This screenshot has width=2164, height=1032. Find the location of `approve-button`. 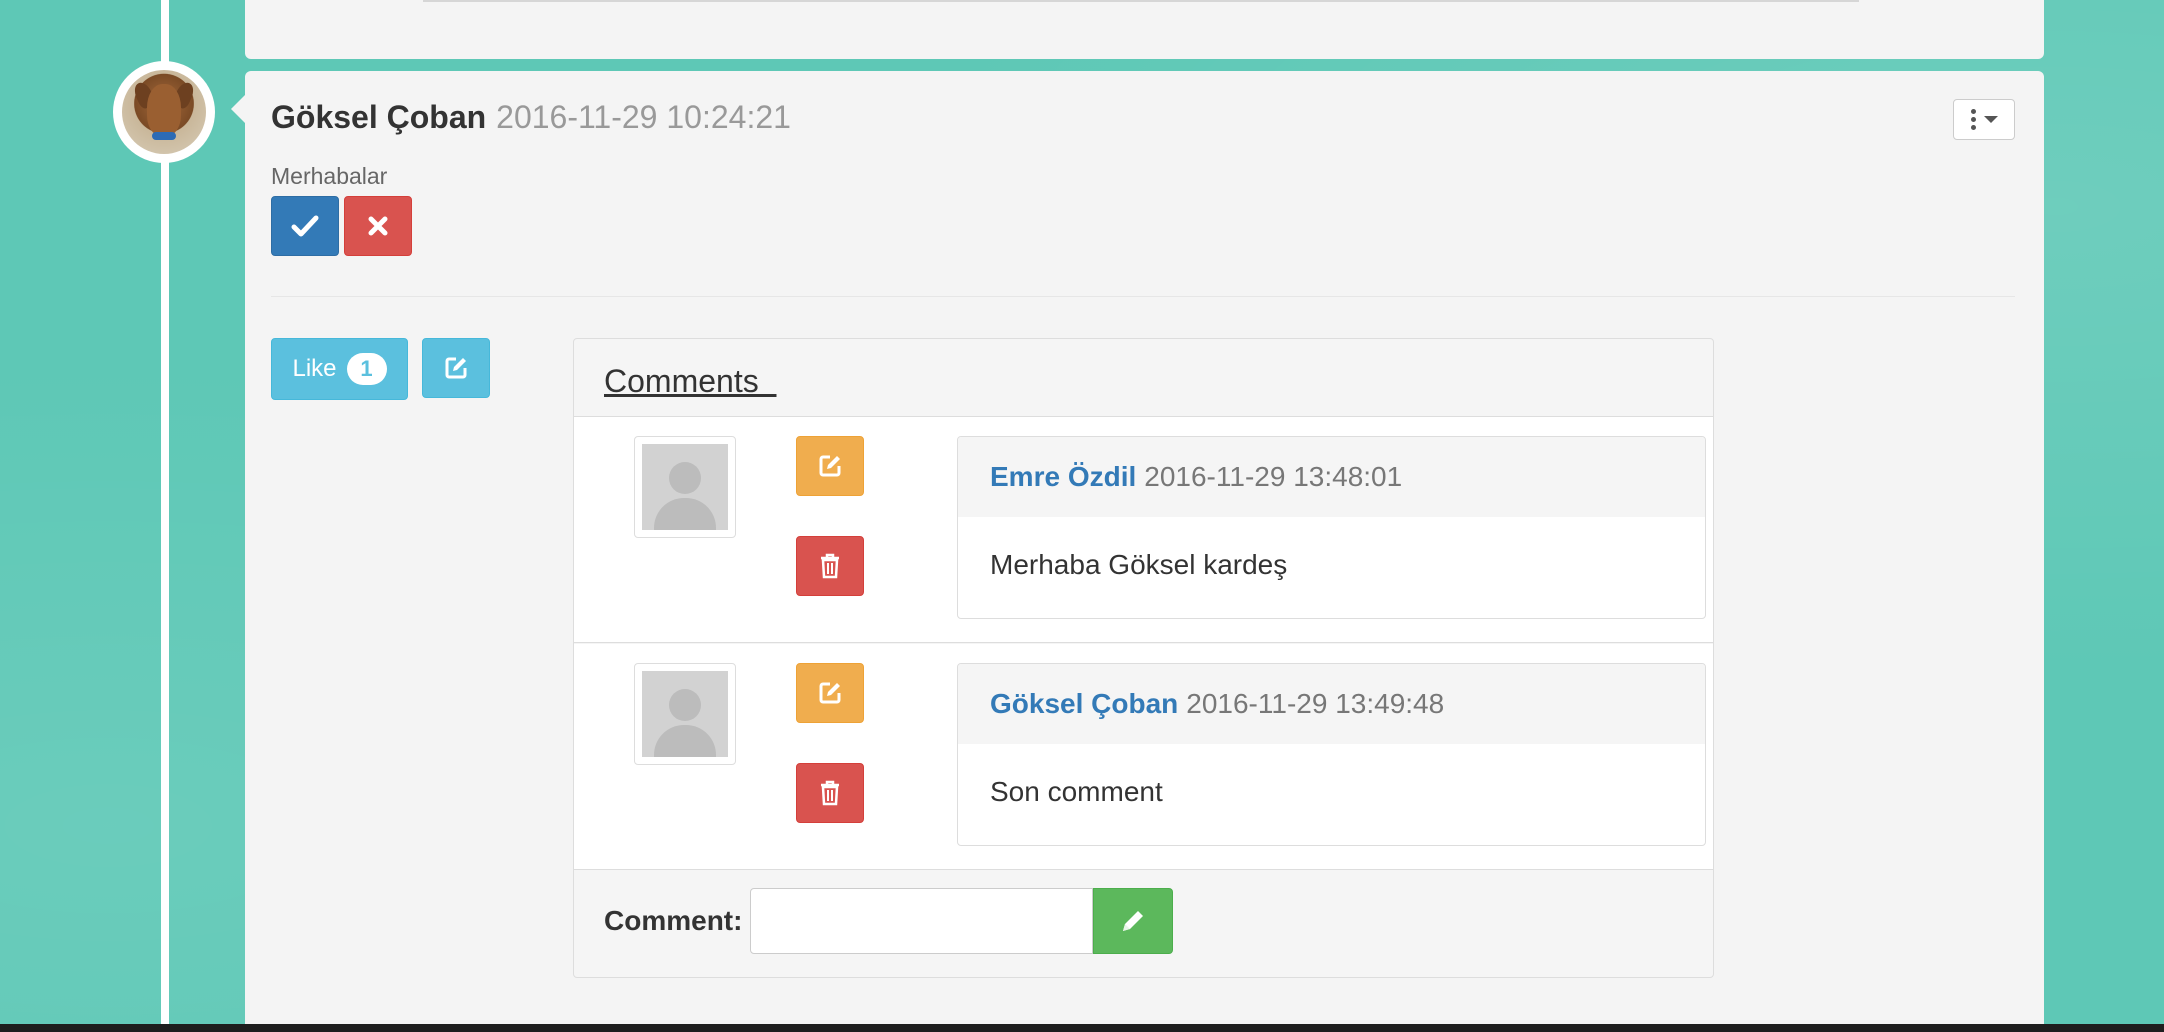

approve-button is located at coordinates (305, 226).